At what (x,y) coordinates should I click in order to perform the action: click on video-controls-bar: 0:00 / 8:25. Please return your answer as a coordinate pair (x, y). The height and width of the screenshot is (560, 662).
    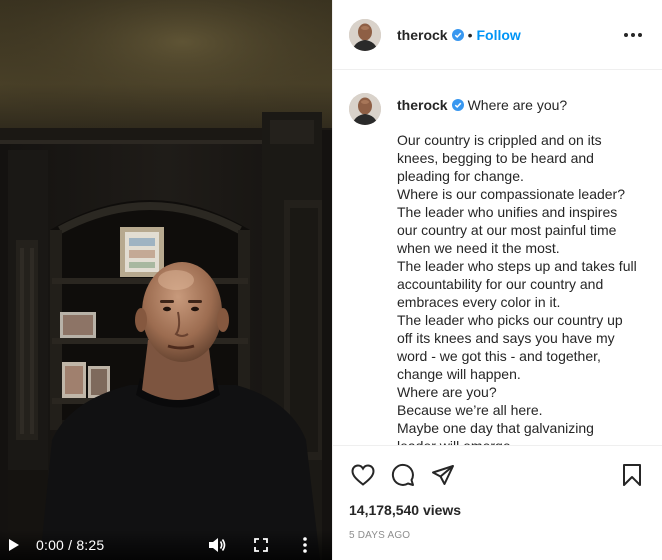
    Looking at the image, I should click on (166, 545).